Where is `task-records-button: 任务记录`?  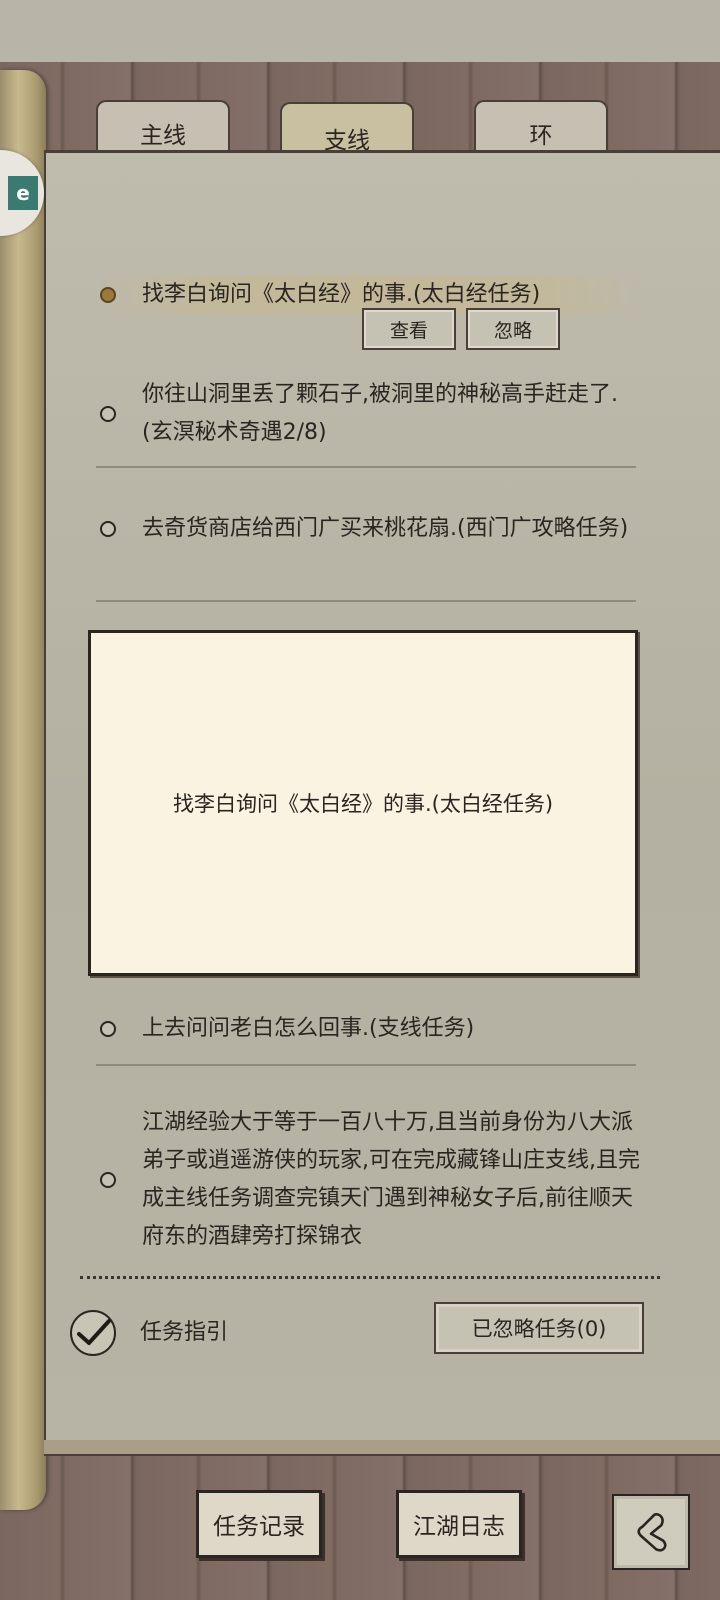 task-records-button: 任务记录 is located at coordinates (259, 1524).